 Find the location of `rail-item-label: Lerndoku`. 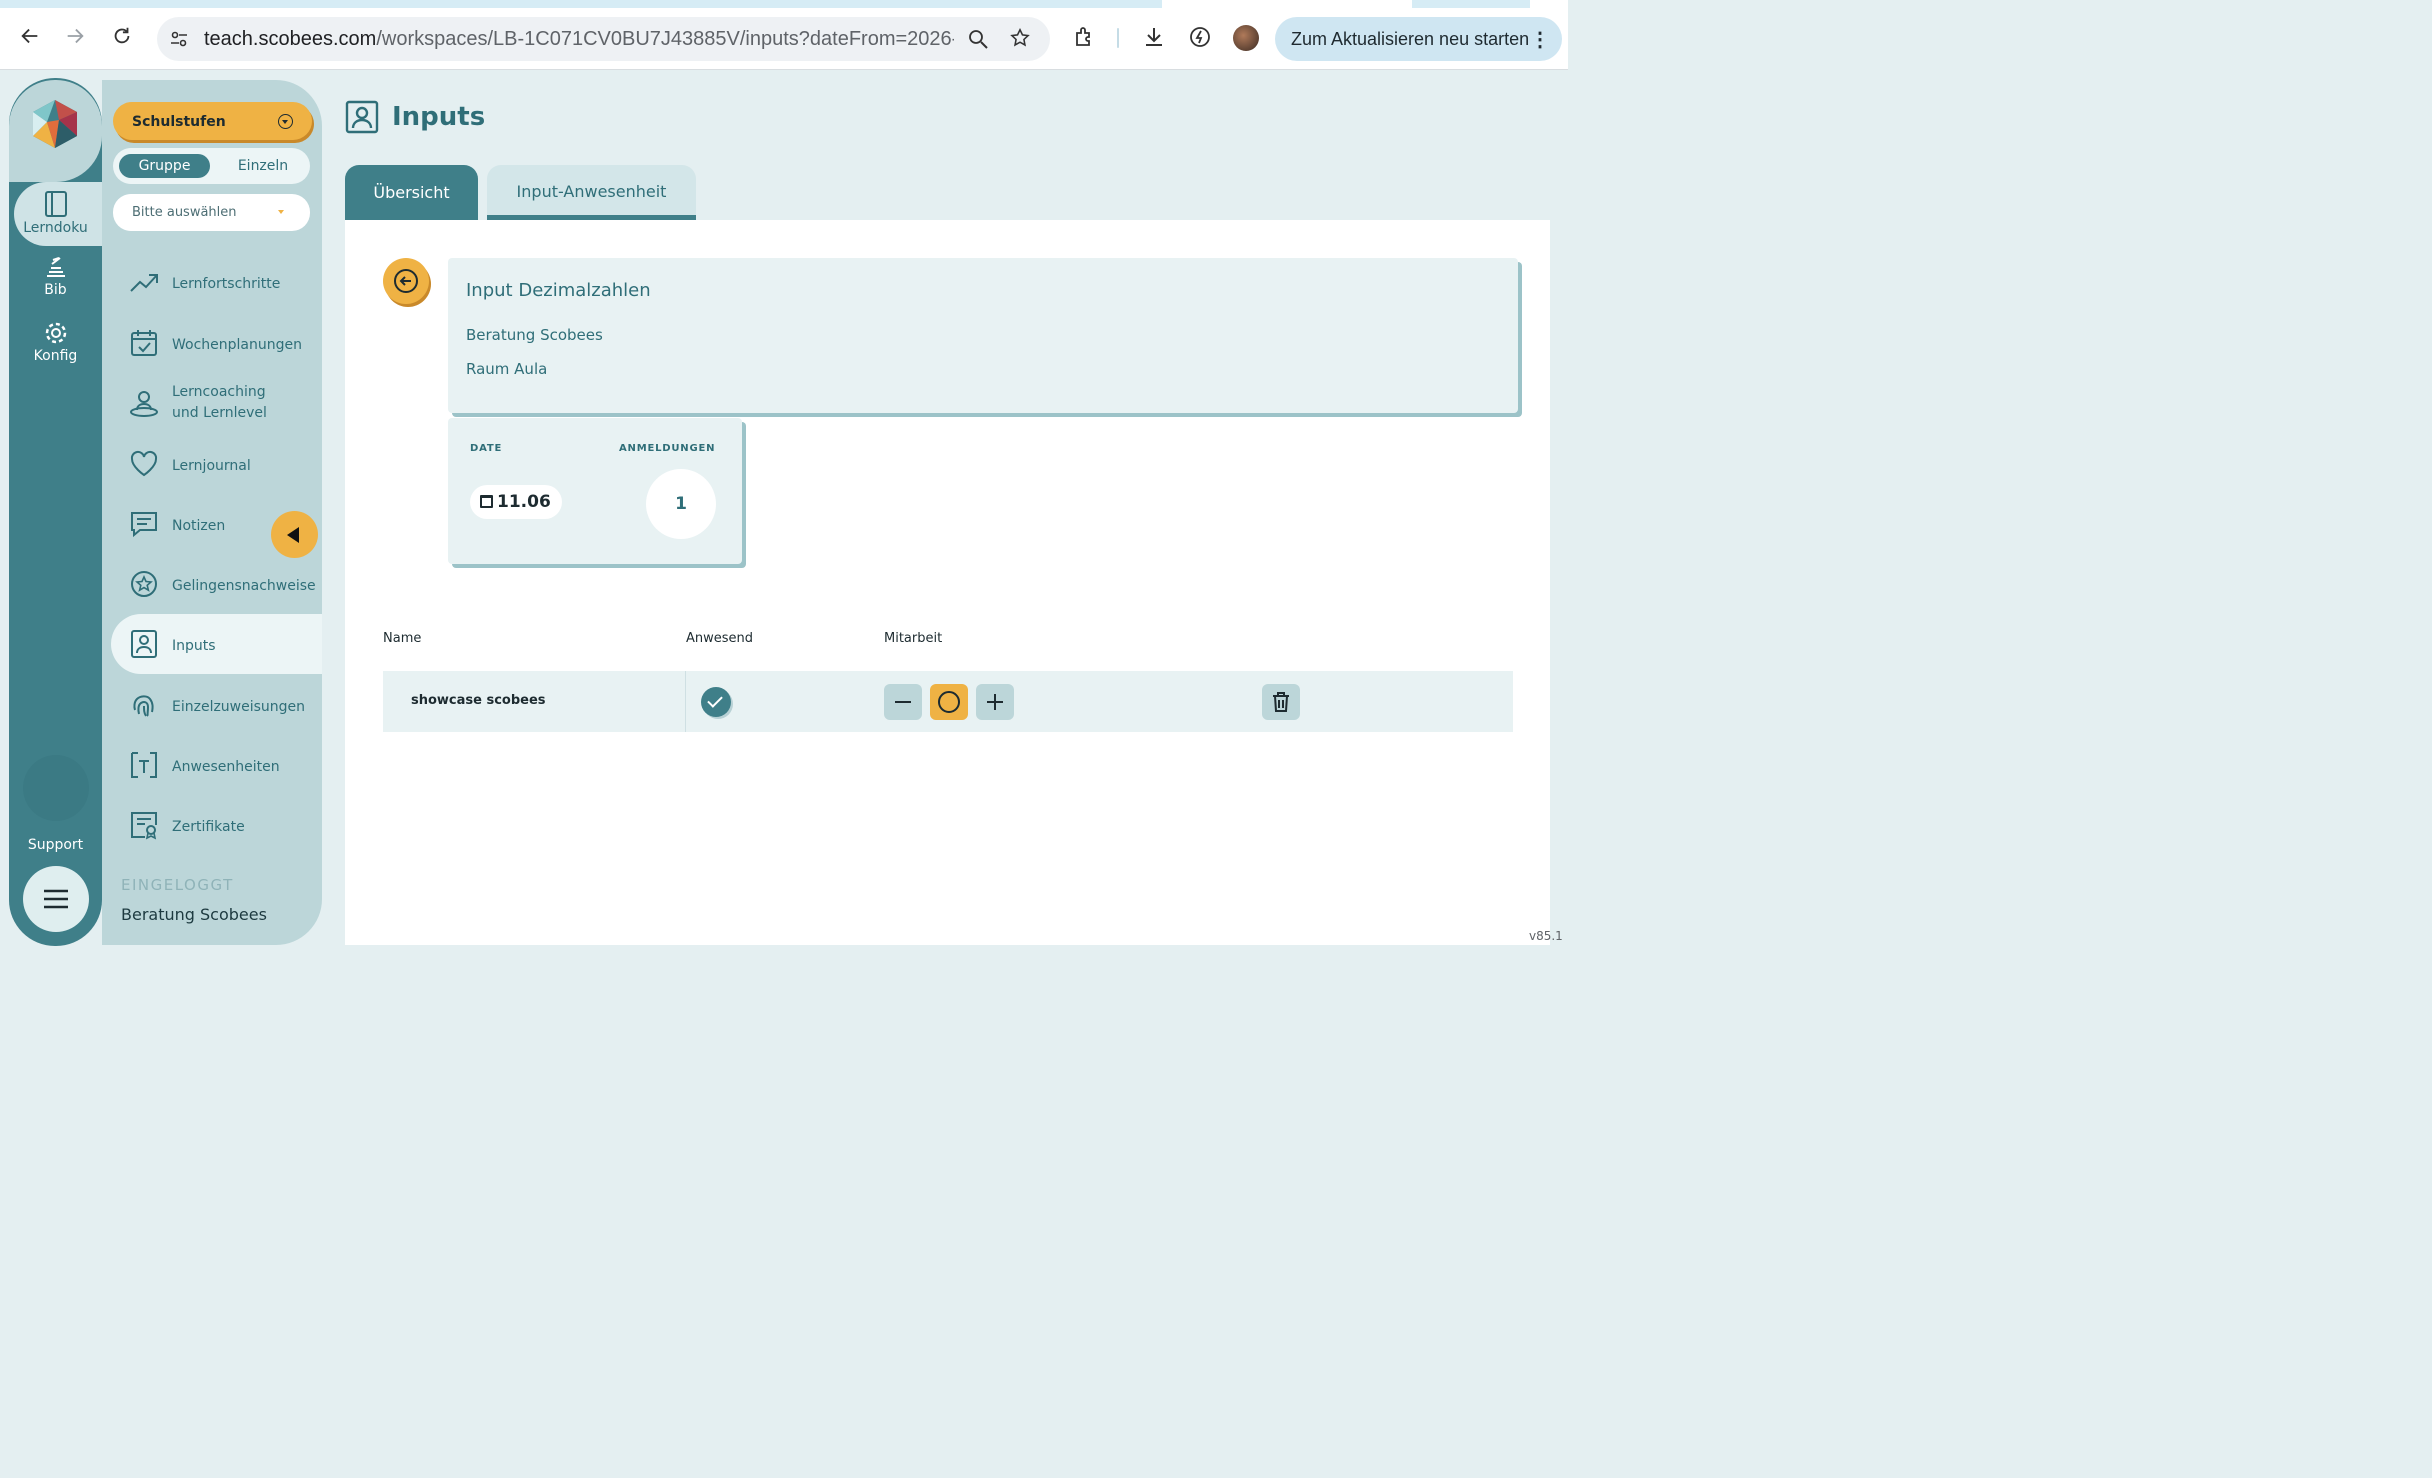

rail-item-label: Lerndoku is located at coordinates (55, 228).